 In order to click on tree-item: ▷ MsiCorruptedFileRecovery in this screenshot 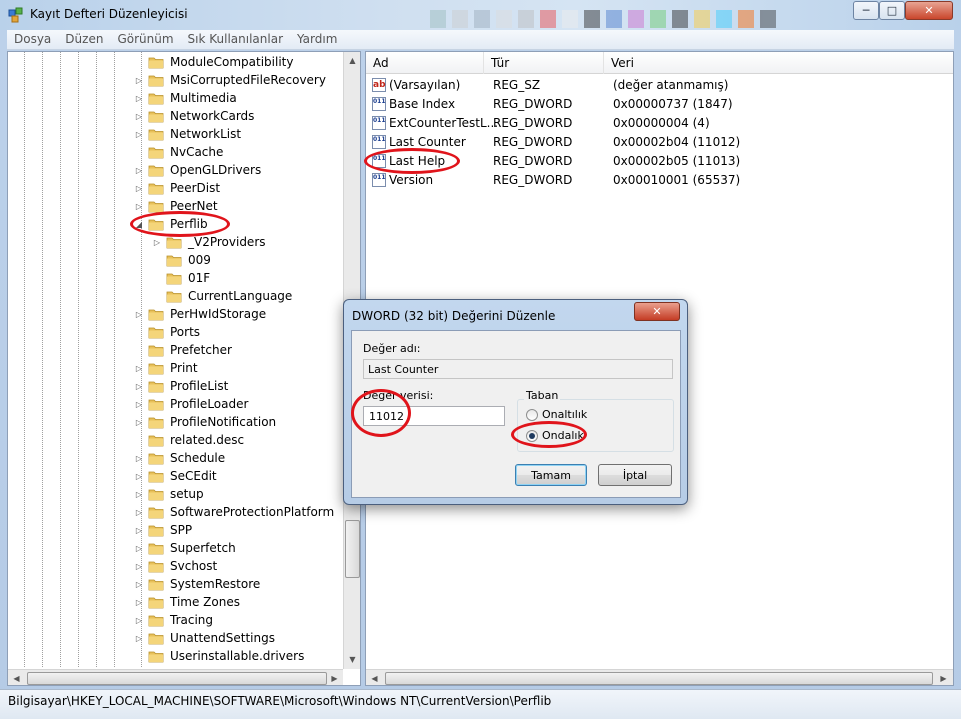, I will do `click(230, 80)`.